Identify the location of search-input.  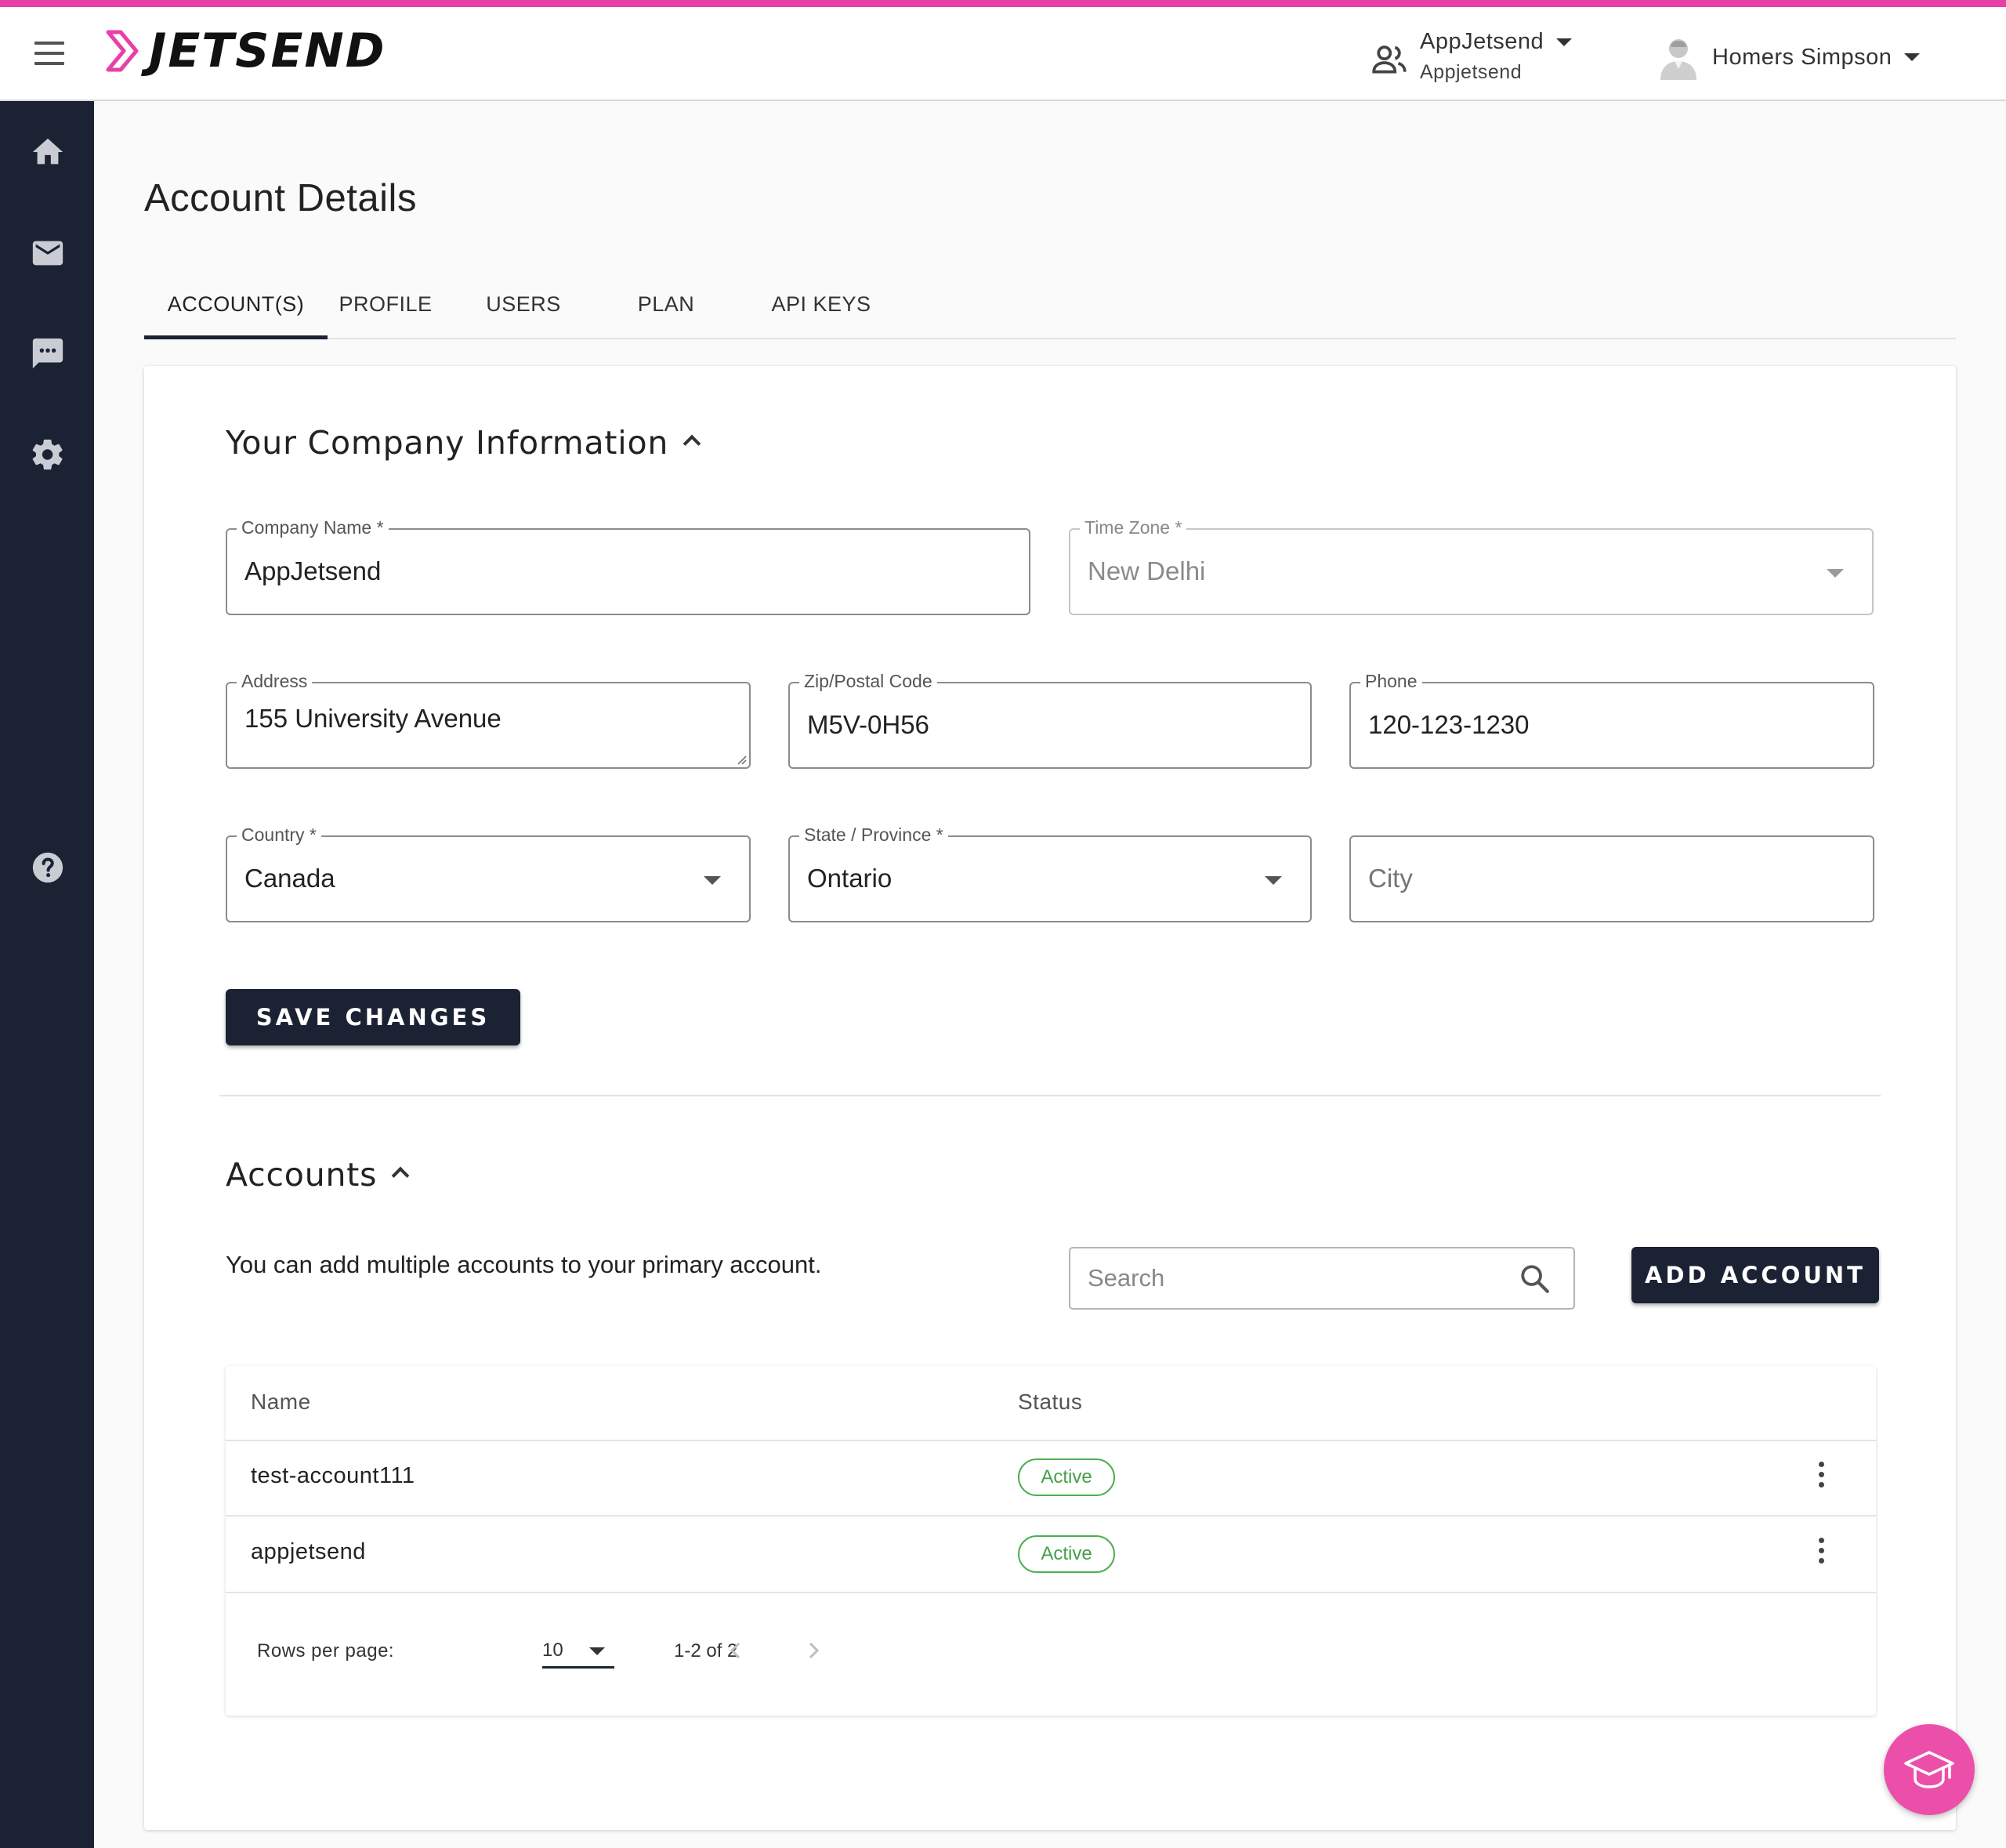
(1291, 1278).